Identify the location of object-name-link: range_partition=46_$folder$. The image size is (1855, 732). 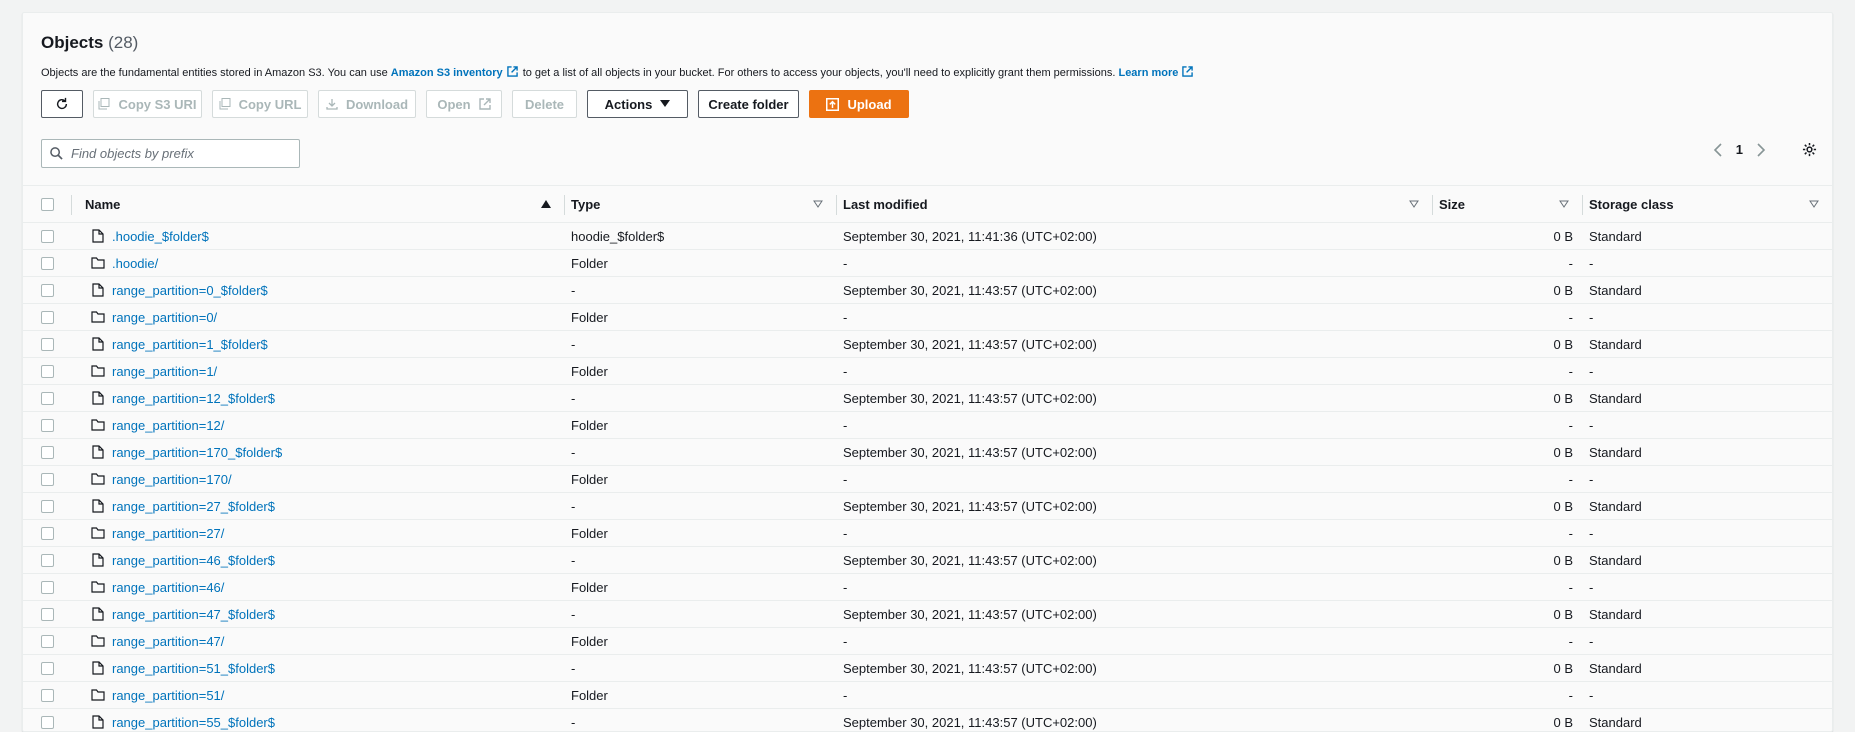
(193, 560).